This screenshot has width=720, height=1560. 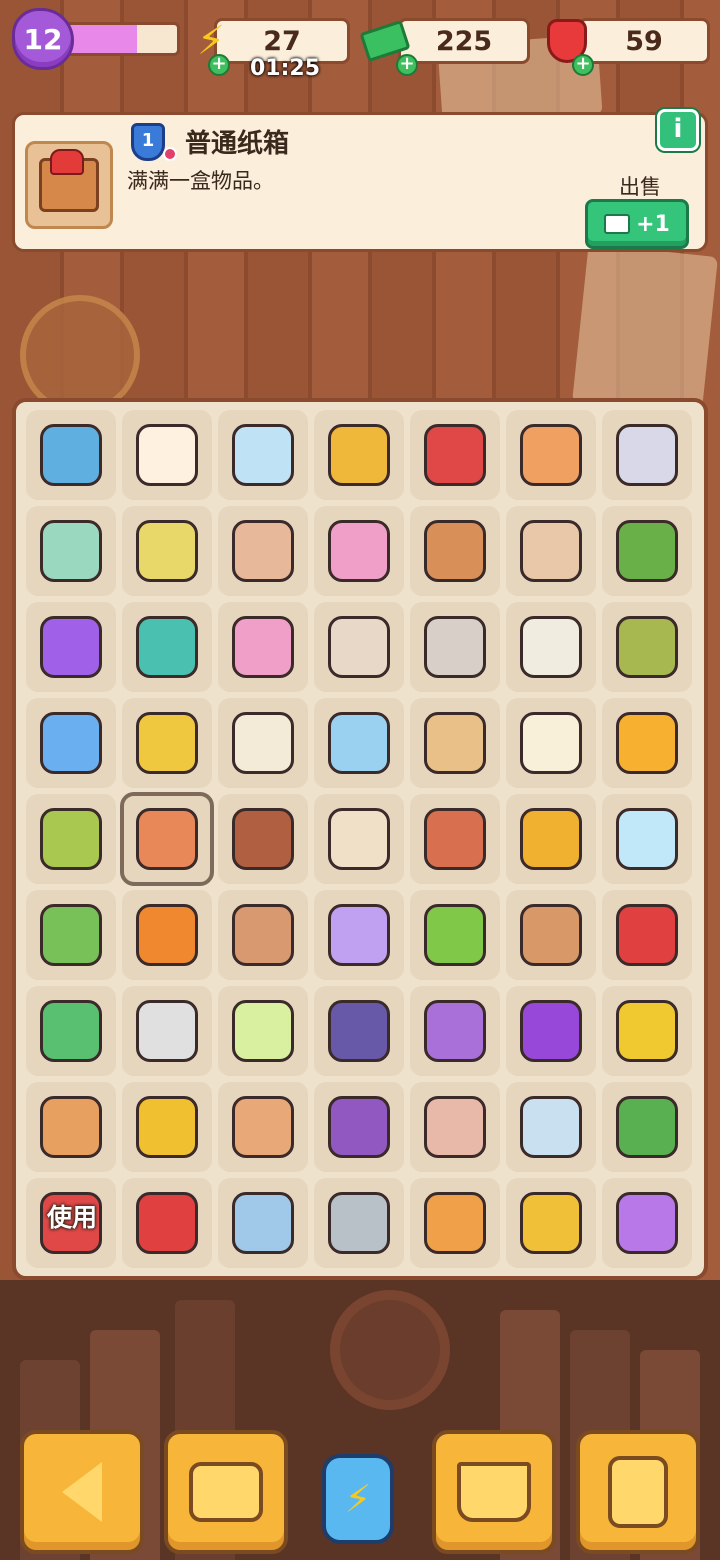 I want to click on shop-button, so click(x=494, y=1492).